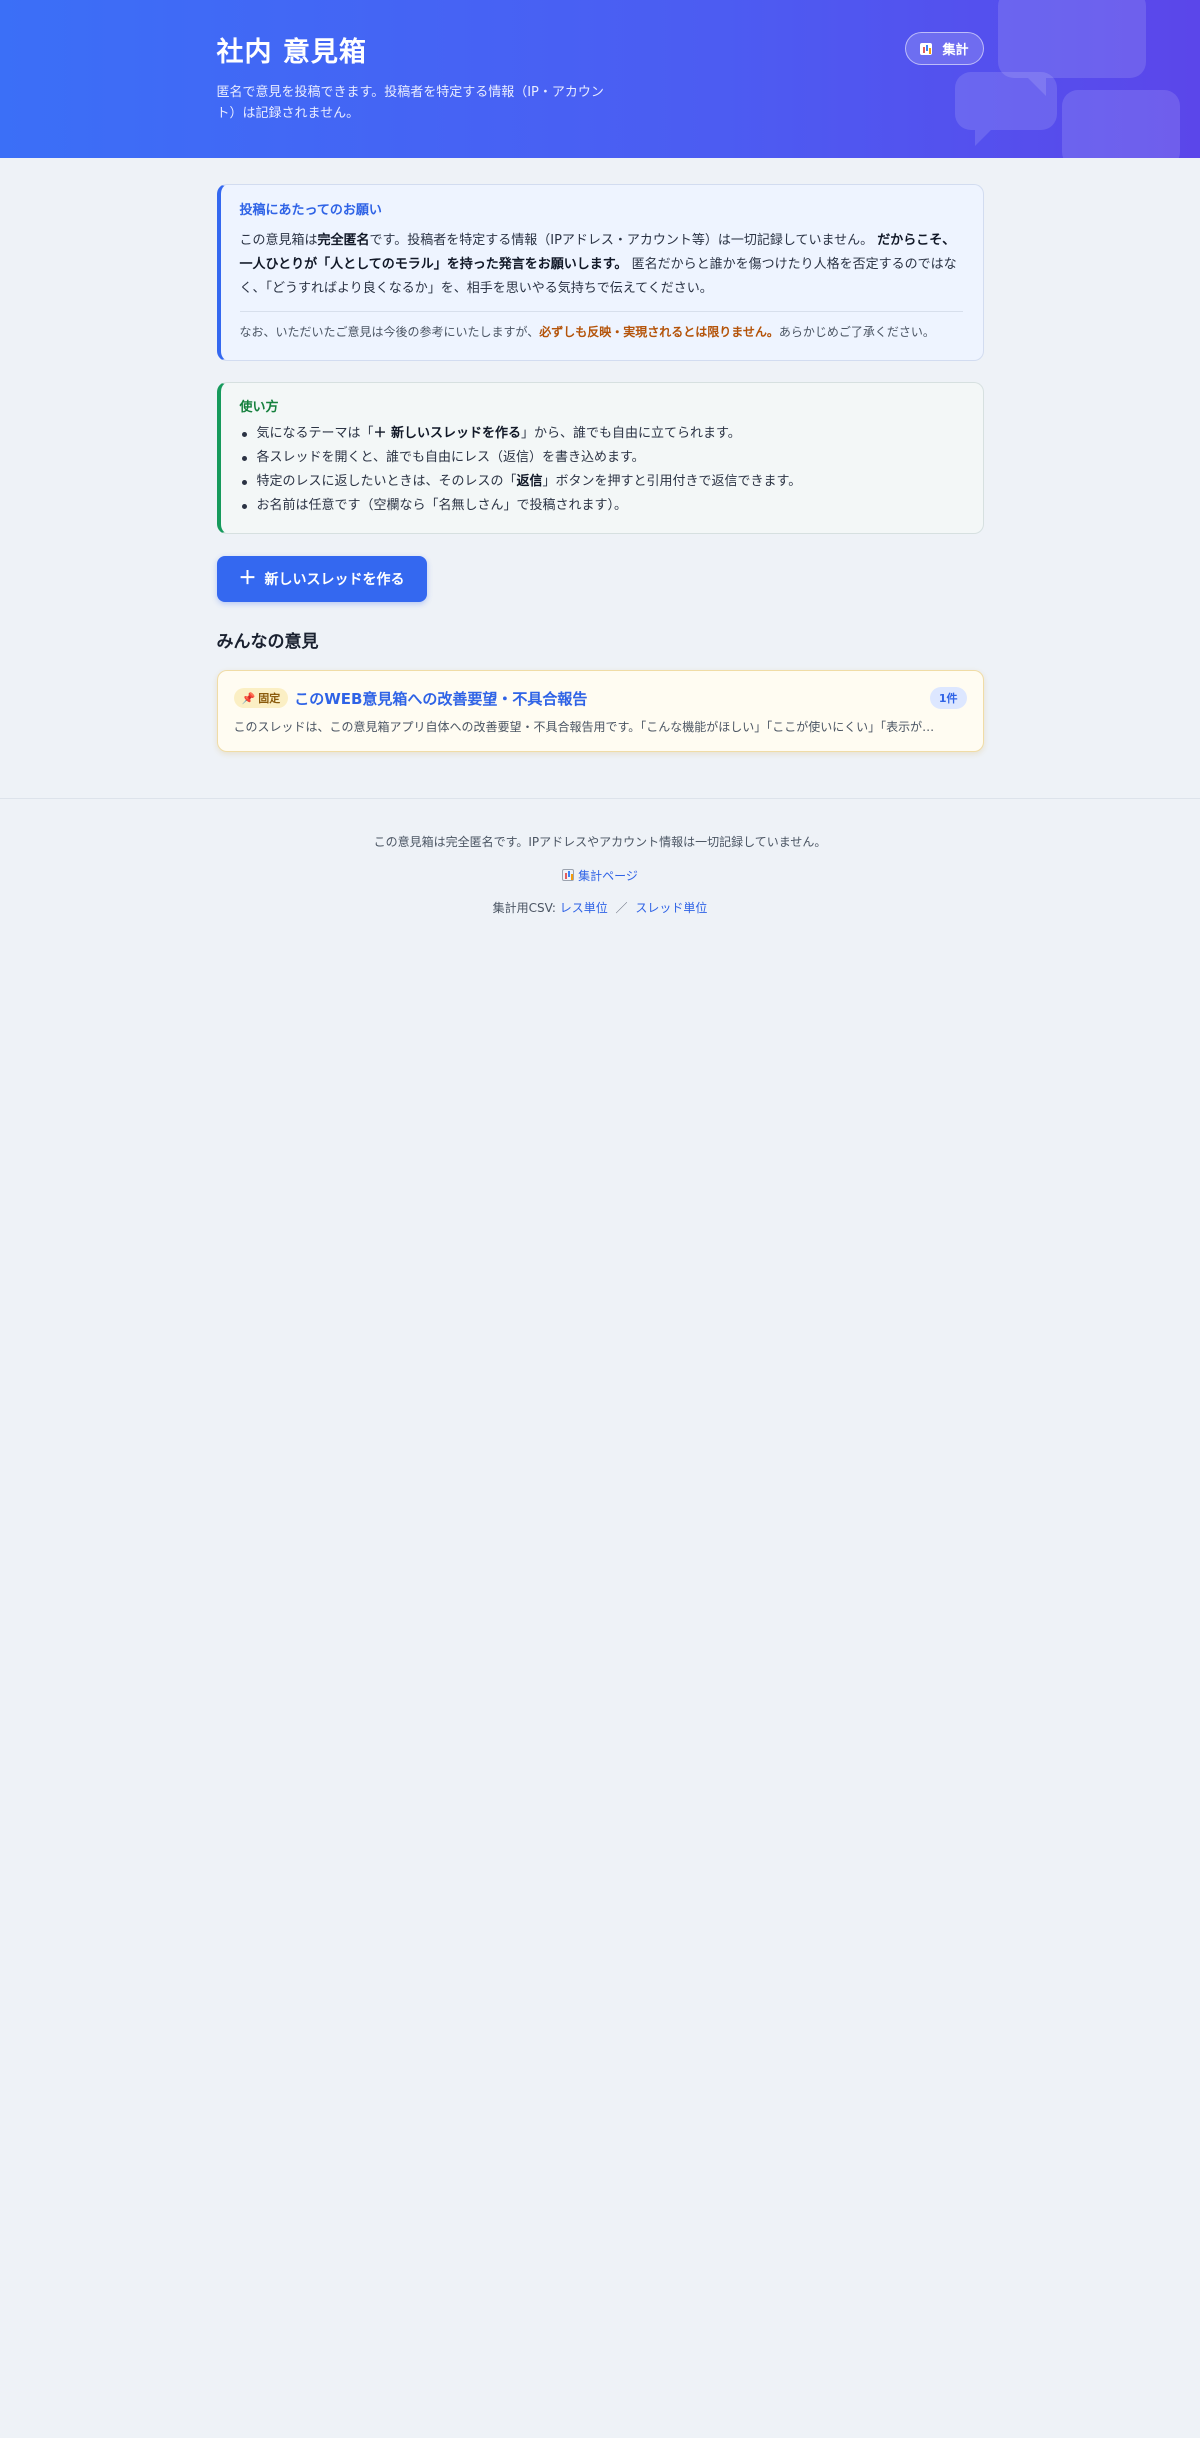 The width and height of the screenshot is (1200, 2438). I want to click on pinned-label: 固定, so click(269, 698).